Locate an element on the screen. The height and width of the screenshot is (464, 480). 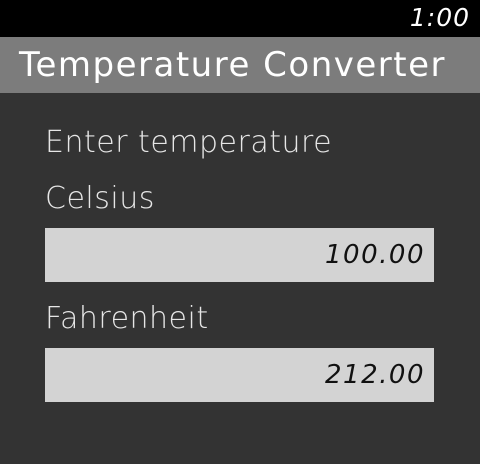
fahrenheit-label: Fahrenheit is located at coordinates (127, 318).